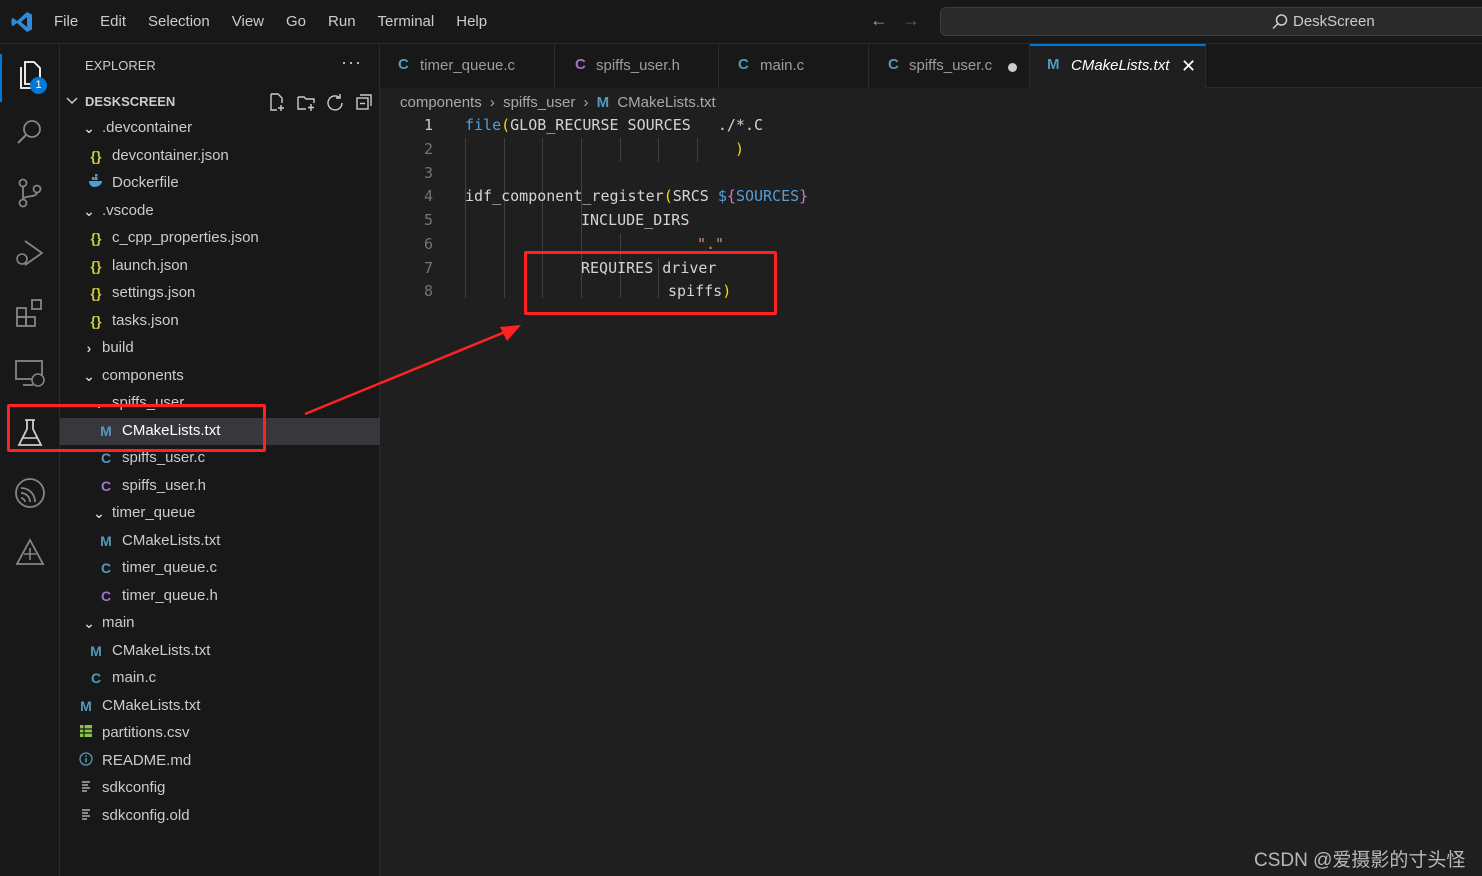  I want to click on watermark-text: CSDN @爱摄影的寸头怪, so click(1360, 860).